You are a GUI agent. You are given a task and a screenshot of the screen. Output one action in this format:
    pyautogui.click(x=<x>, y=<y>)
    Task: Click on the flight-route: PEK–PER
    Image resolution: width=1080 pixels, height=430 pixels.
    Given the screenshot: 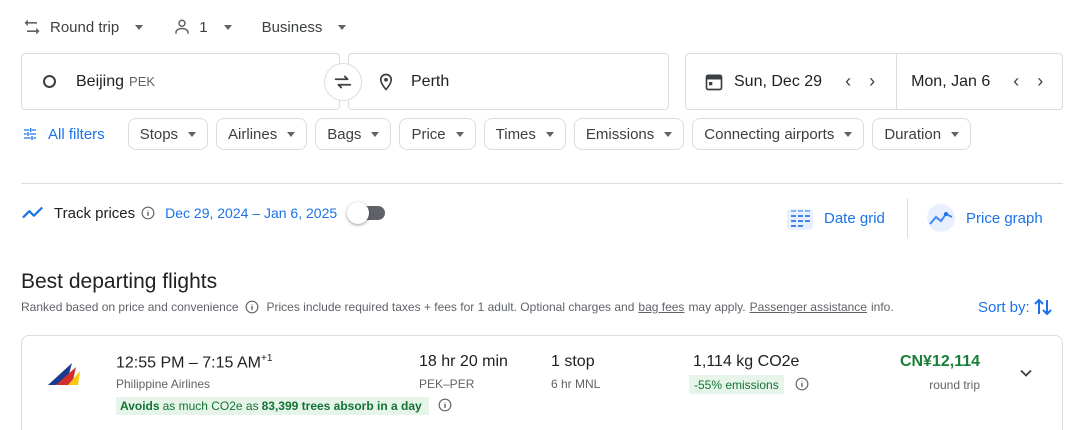 What is the action you would take?
    pyautogui.click(x=447, y=384)
    